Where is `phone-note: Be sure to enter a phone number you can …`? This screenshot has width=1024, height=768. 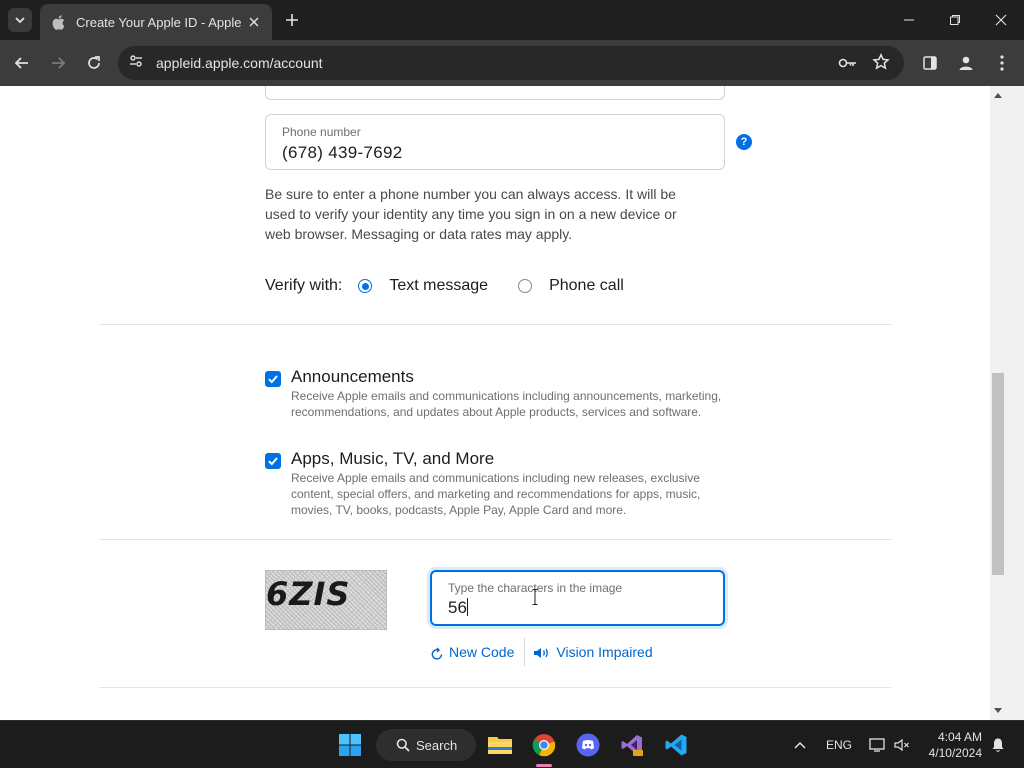
phone-note: Be sure to enter a phone number you can … is located at coordinates (471, 214).